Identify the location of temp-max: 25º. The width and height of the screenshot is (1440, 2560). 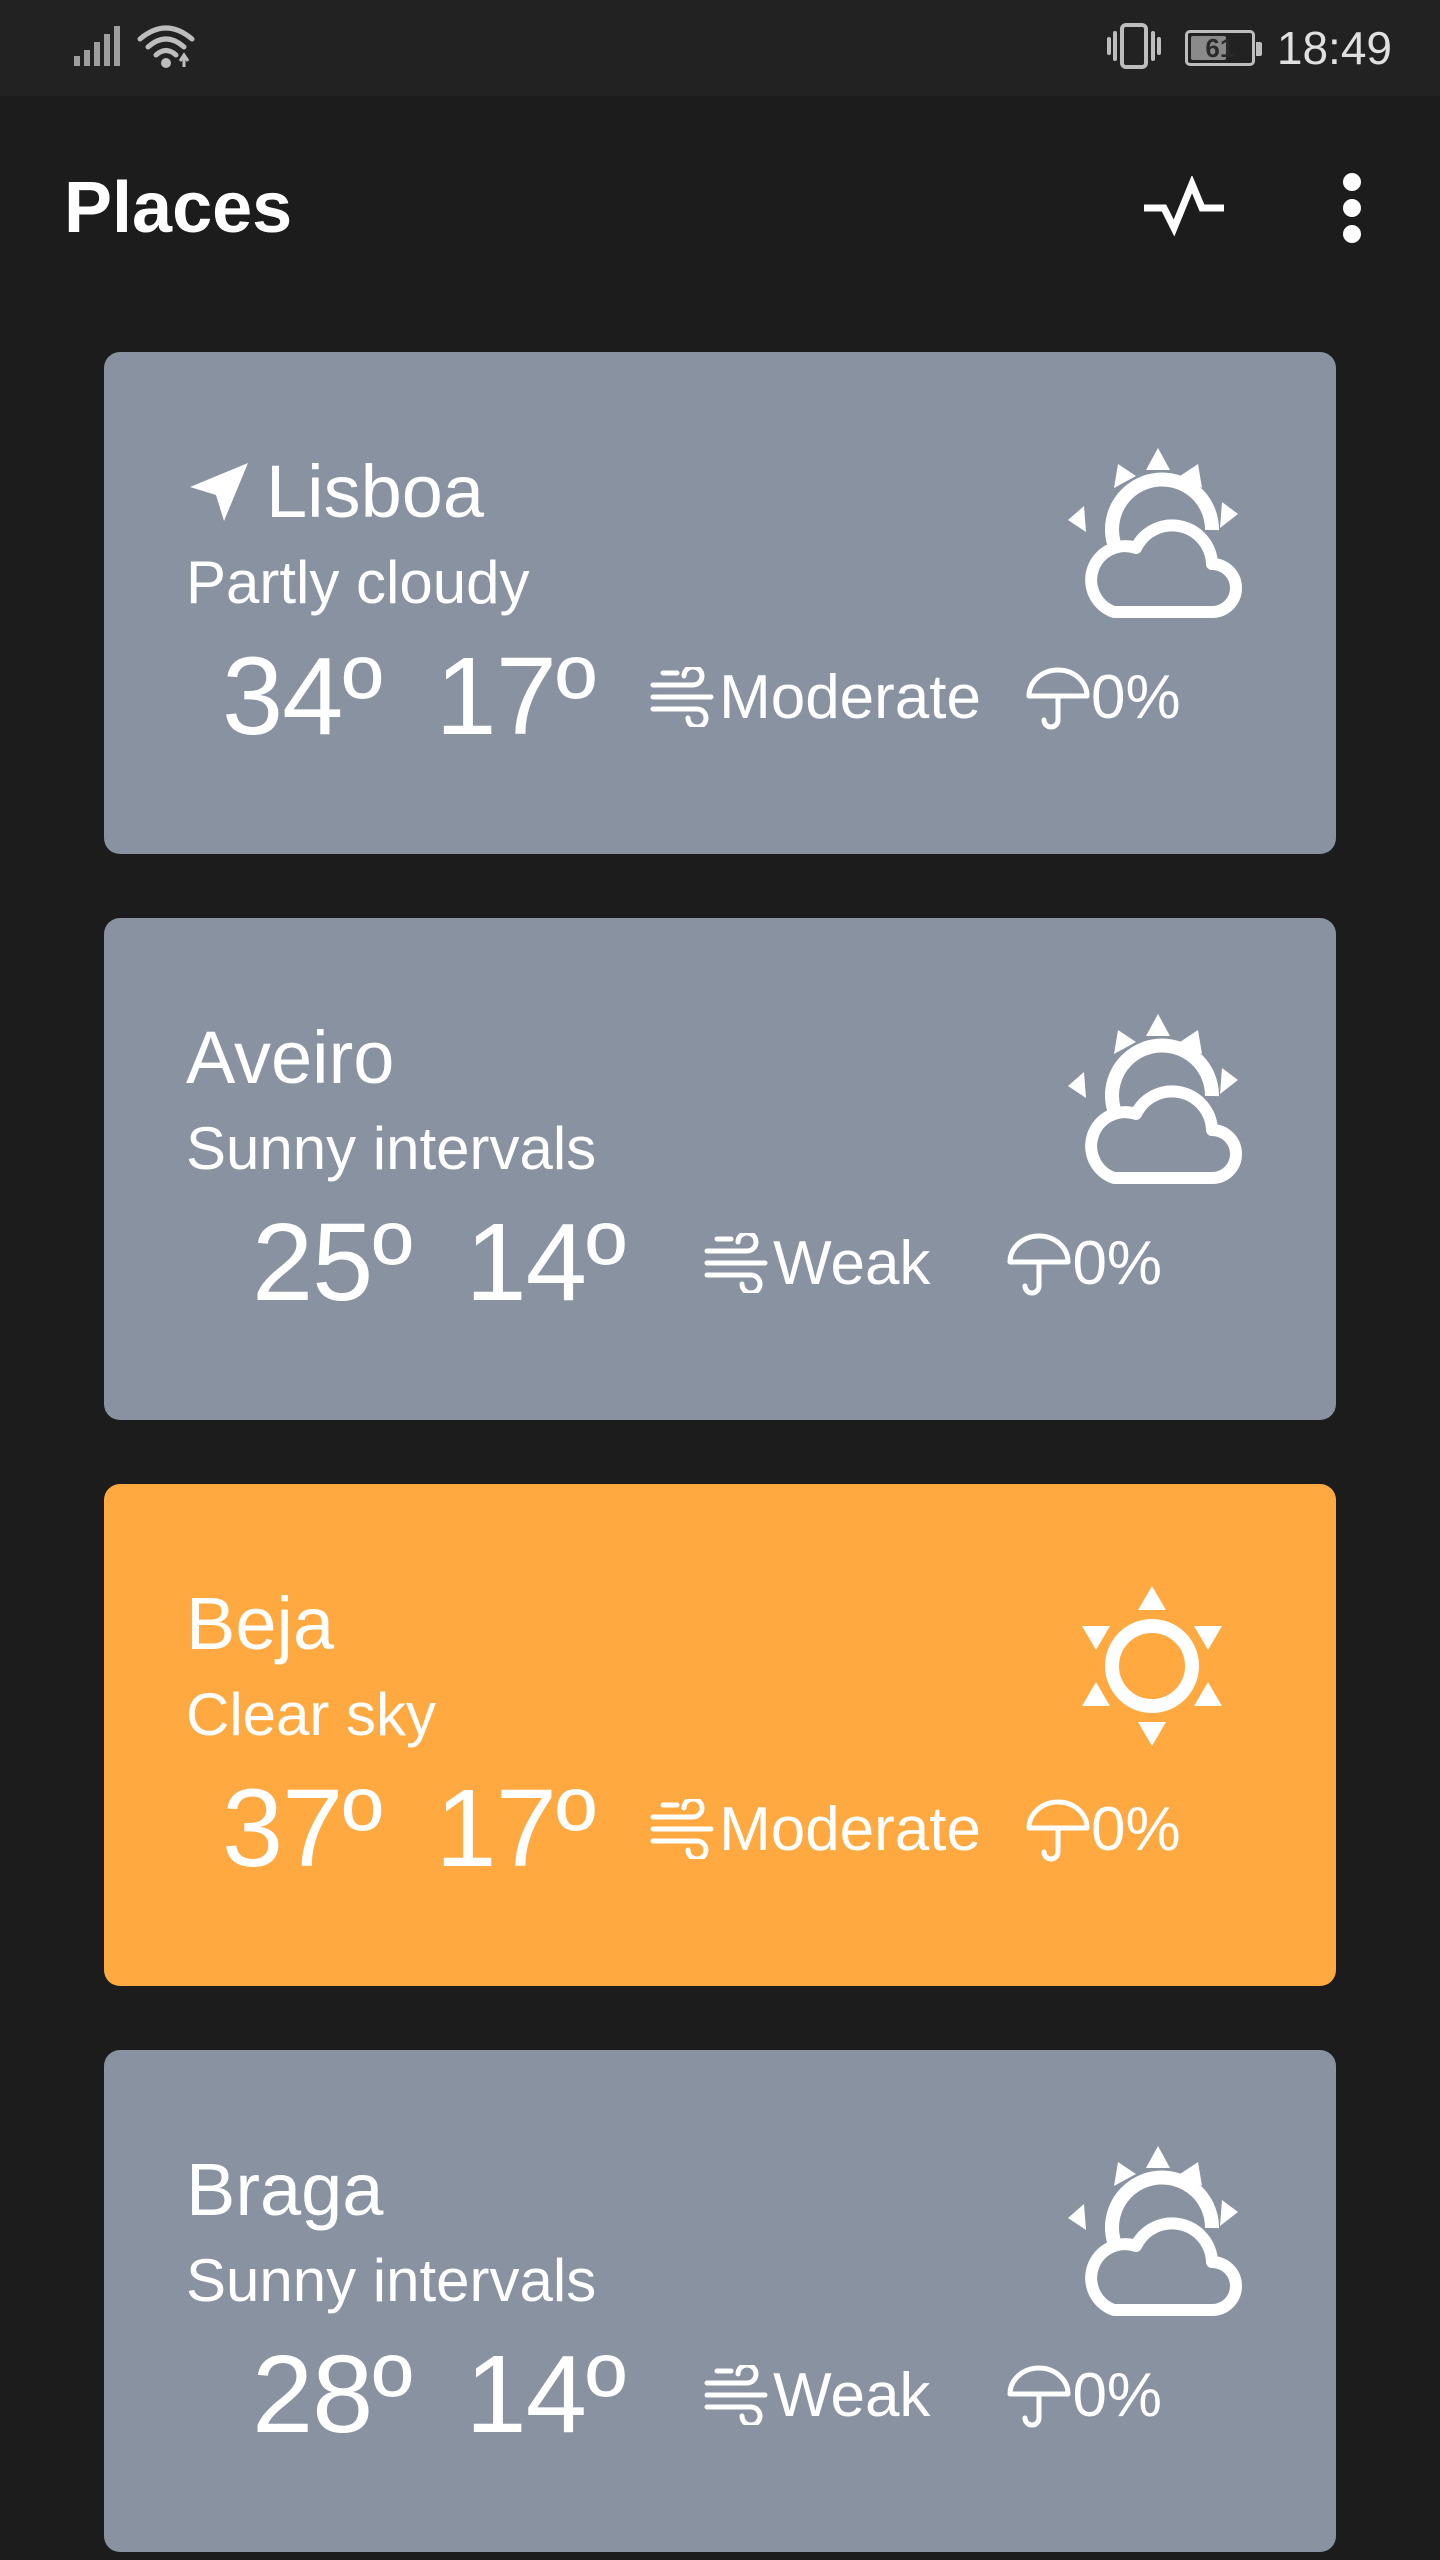
(332, 1262).